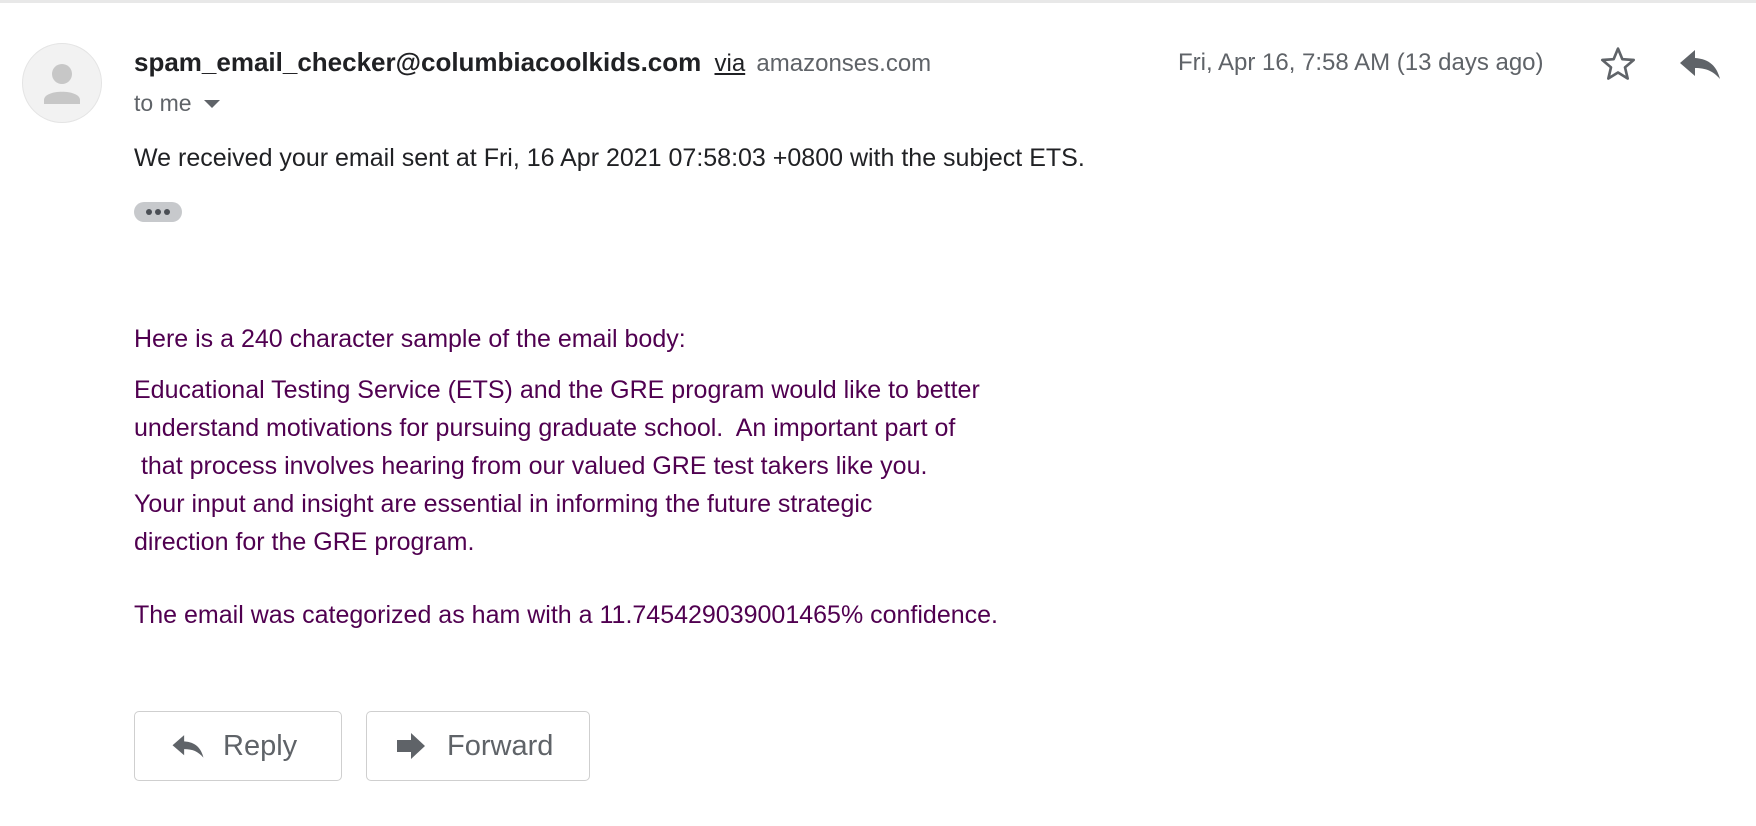 This screenshot has height=826, width=1756. I want to click on star-icon, so click(1618, 63).